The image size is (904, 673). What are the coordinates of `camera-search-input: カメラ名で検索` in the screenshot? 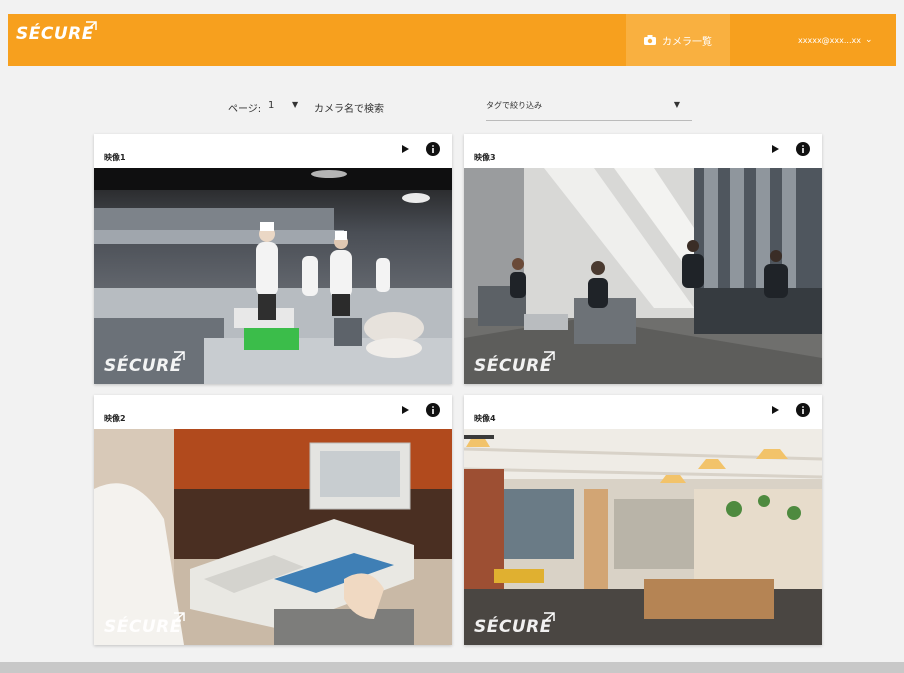 It's located at (349, 107).